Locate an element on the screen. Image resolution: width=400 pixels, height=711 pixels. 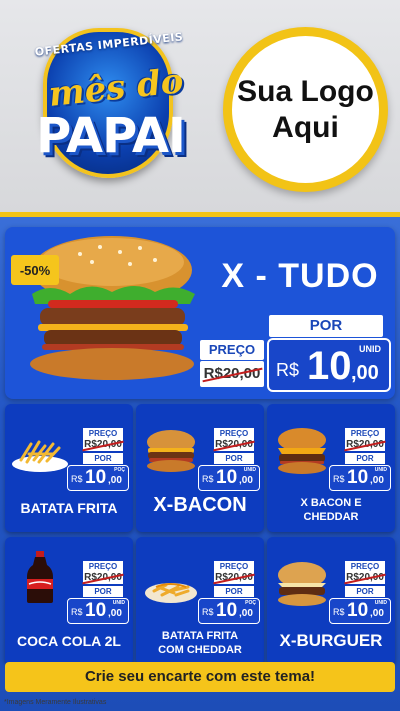
logo-line-2: Aqui is located at coordinates (305, 127).